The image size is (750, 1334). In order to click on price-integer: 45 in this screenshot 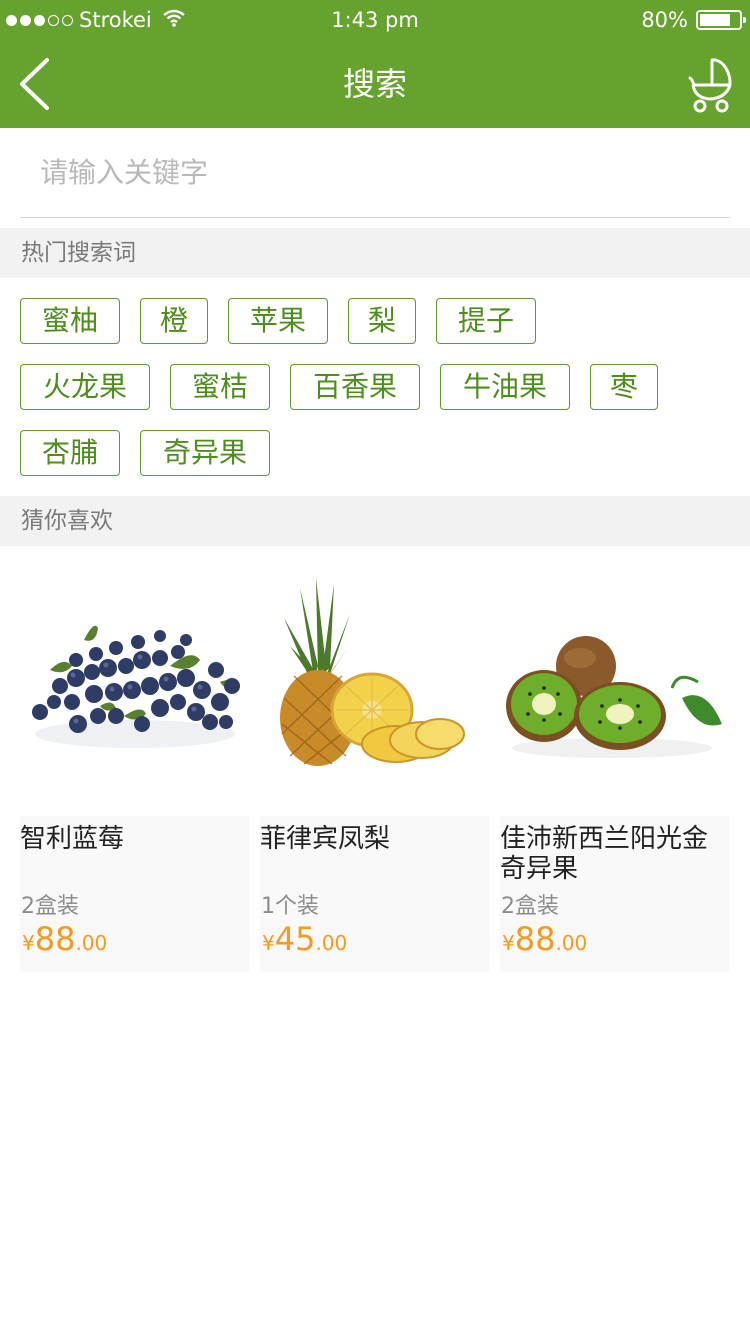, I will do `click(295, 939)`.